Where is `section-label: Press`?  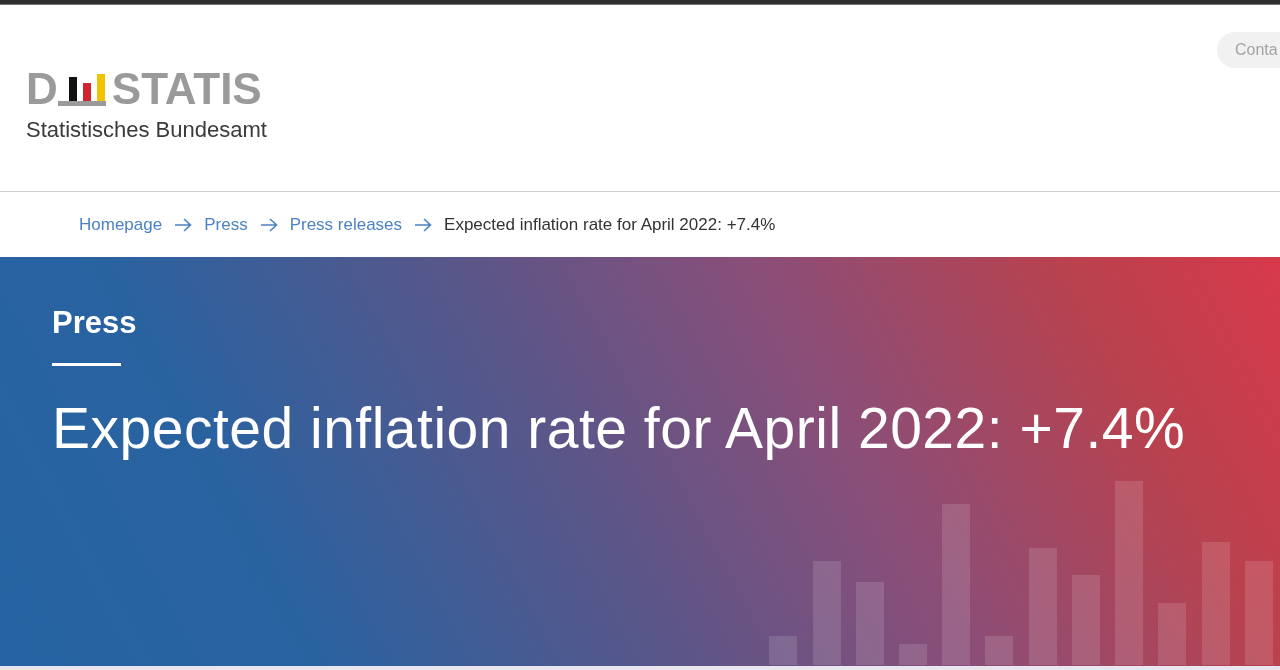
section-label: Press is located at coordinates (94, 323).